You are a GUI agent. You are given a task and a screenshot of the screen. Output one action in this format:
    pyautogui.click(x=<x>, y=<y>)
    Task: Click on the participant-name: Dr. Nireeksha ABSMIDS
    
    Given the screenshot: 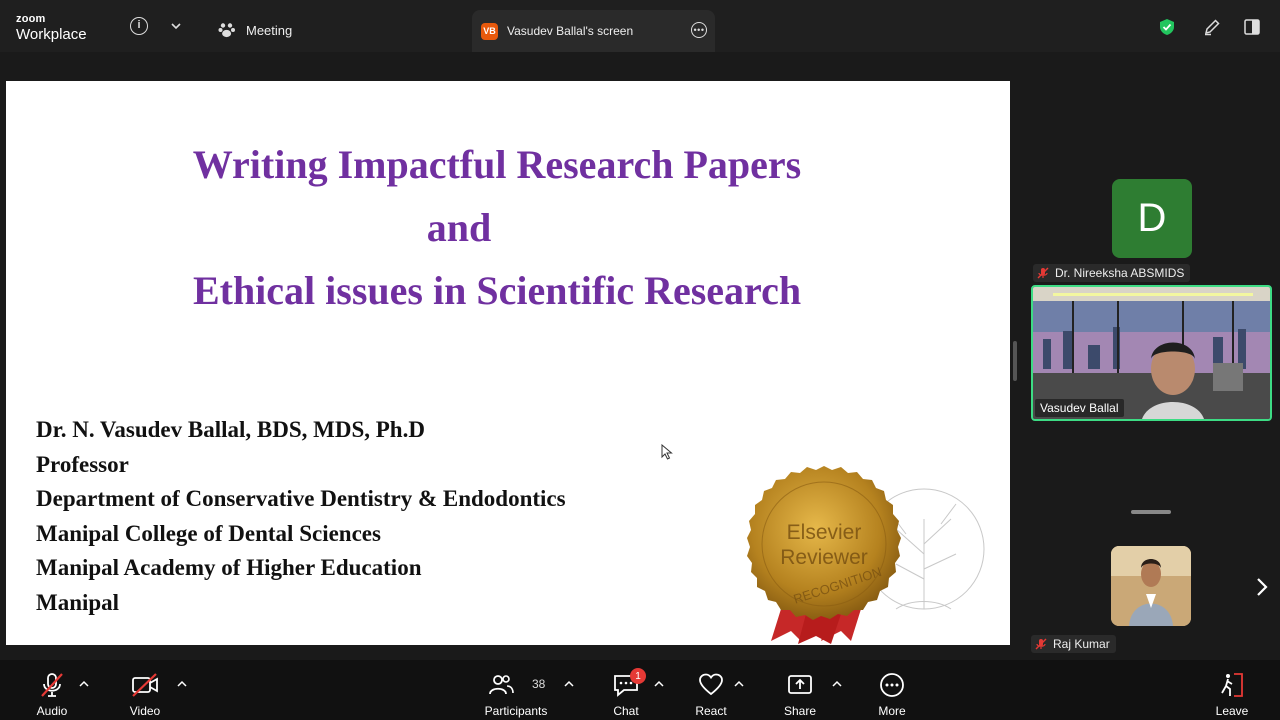 What is the action you would take?
    pyautogui.click(x=1120, y=273)
    